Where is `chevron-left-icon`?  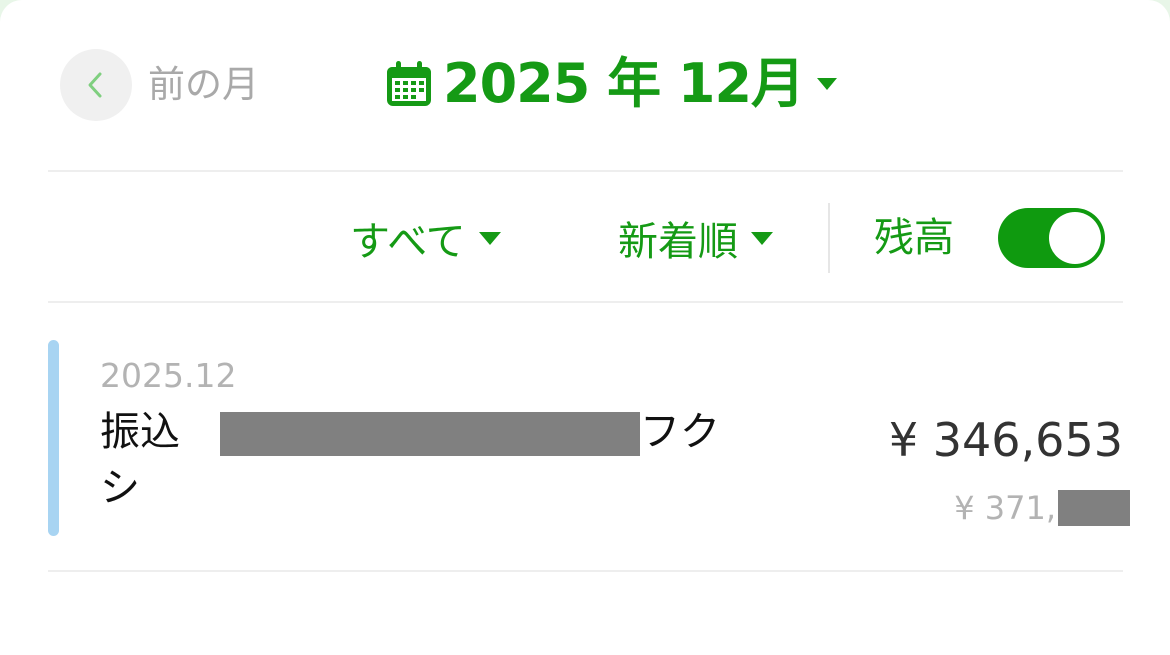 chevron-left-icon is located at coordinates (95, 85).